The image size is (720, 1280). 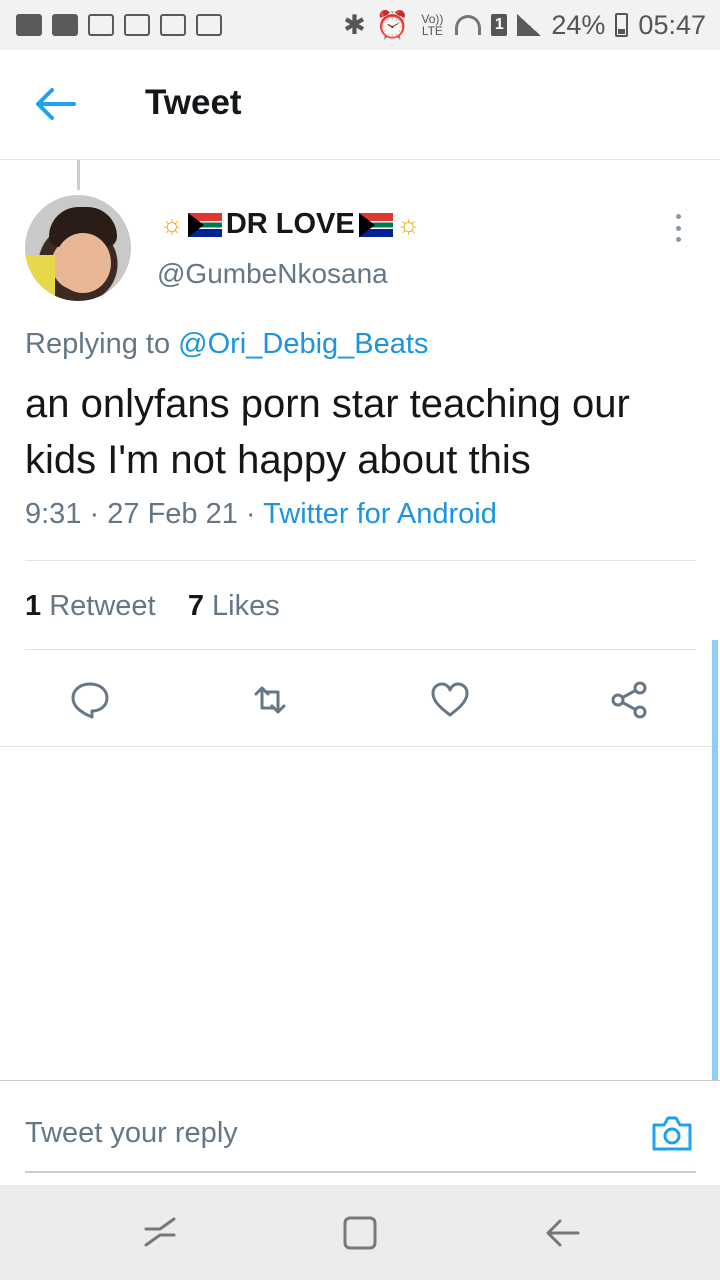 I want to click on arrow-left-icon, so click(x=56, y=104).